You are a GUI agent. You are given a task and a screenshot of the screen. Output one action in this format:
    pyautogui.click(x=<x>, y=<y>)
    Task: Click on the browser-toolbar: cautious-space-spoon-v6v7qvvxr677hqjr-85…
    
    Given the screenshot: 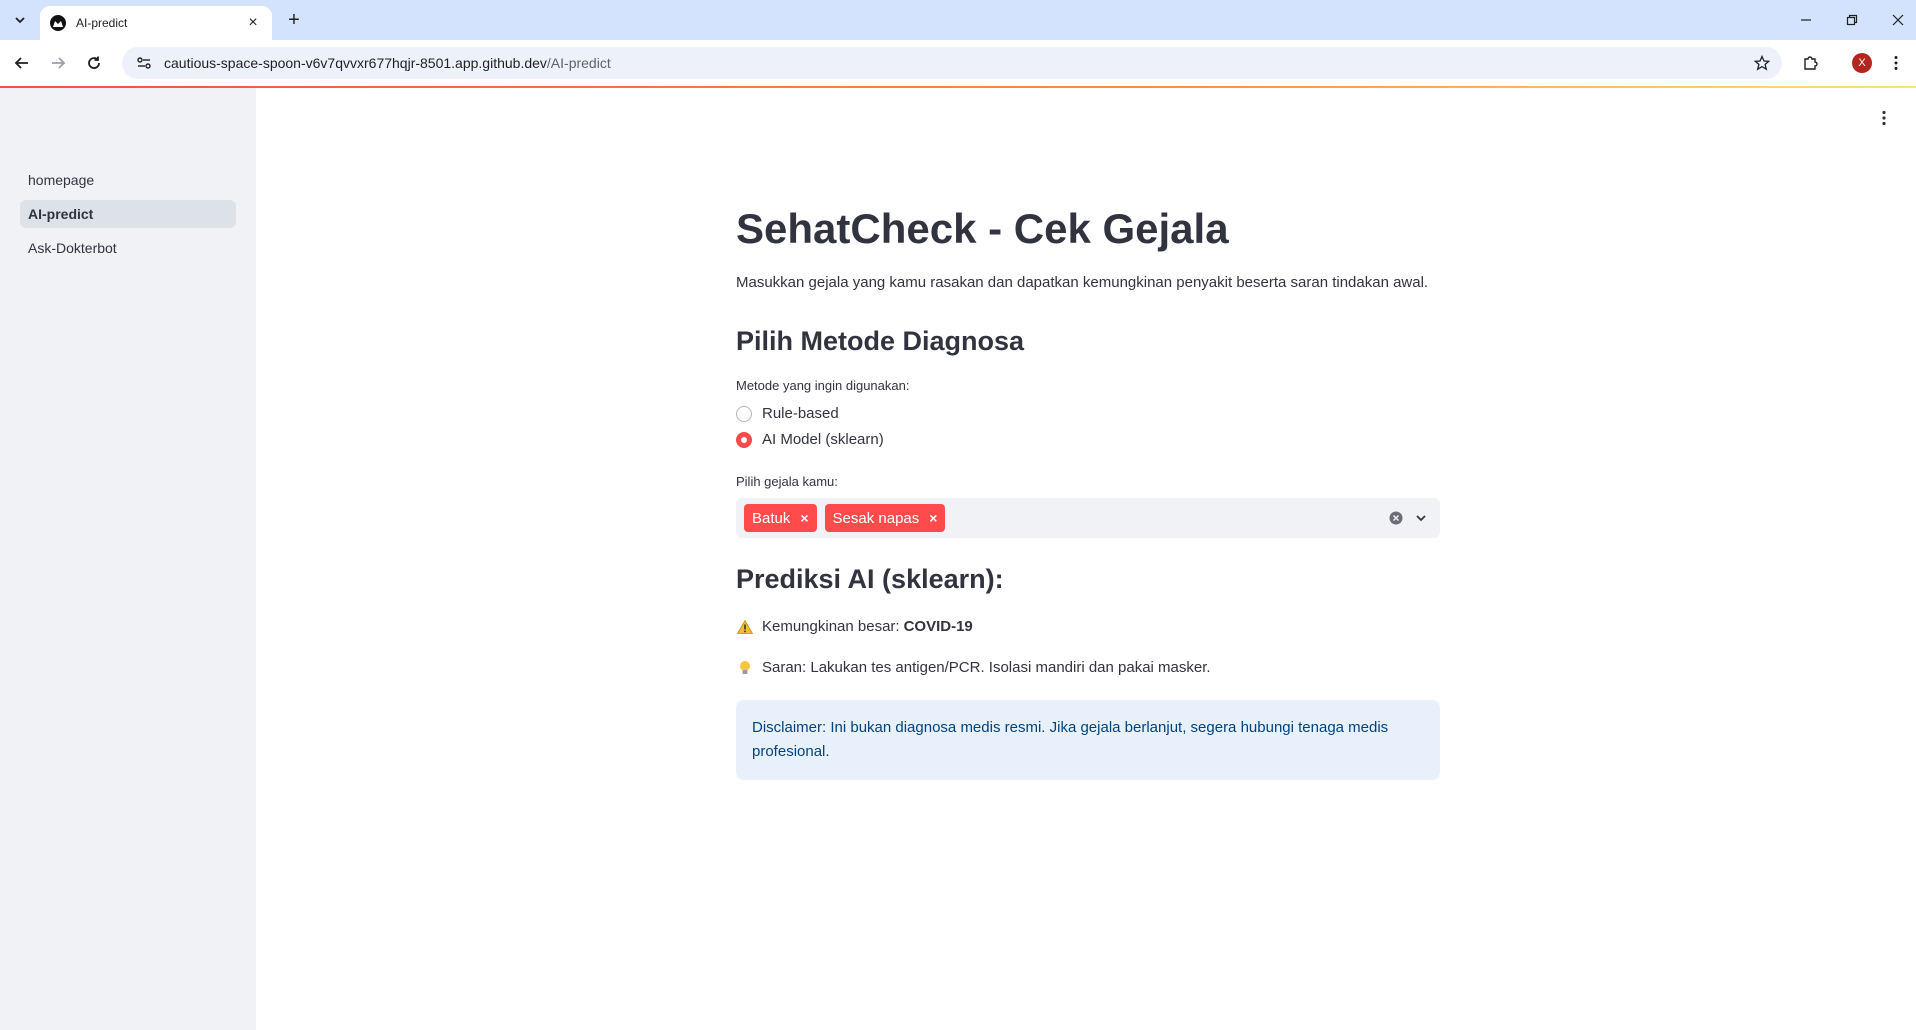 What is the action you would take?
    pyautogui.click(x=958, y=63)
    